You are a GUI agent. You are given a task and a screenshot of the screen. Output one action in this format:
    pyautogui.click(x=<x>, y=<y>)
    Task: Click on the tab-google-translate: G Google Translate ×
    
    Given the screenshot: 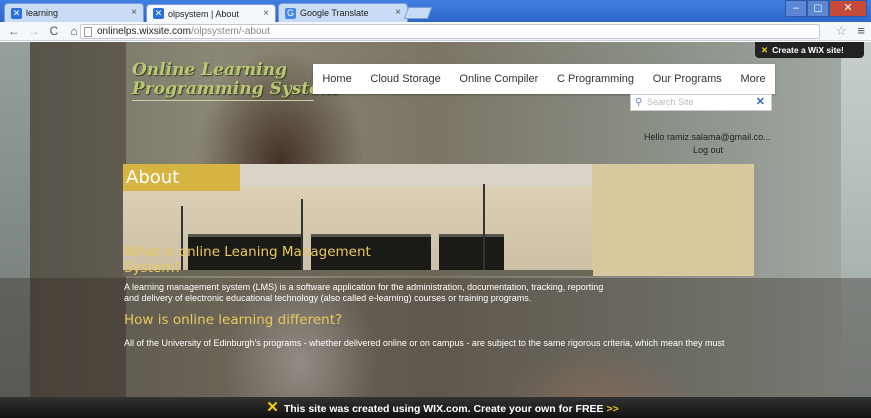 What is the action you would take?
    pyautogui.click(x=343, y=12)
    